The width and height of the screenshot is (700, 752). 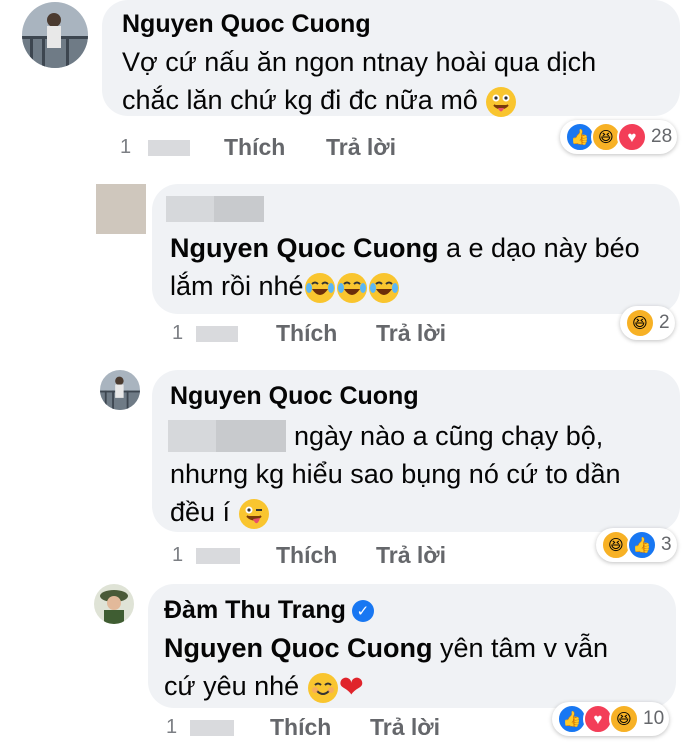 What do you see at coordinates (662, 136) in the screenshot?
I see `reaction-count: 28` at bounding box center [662, 136].